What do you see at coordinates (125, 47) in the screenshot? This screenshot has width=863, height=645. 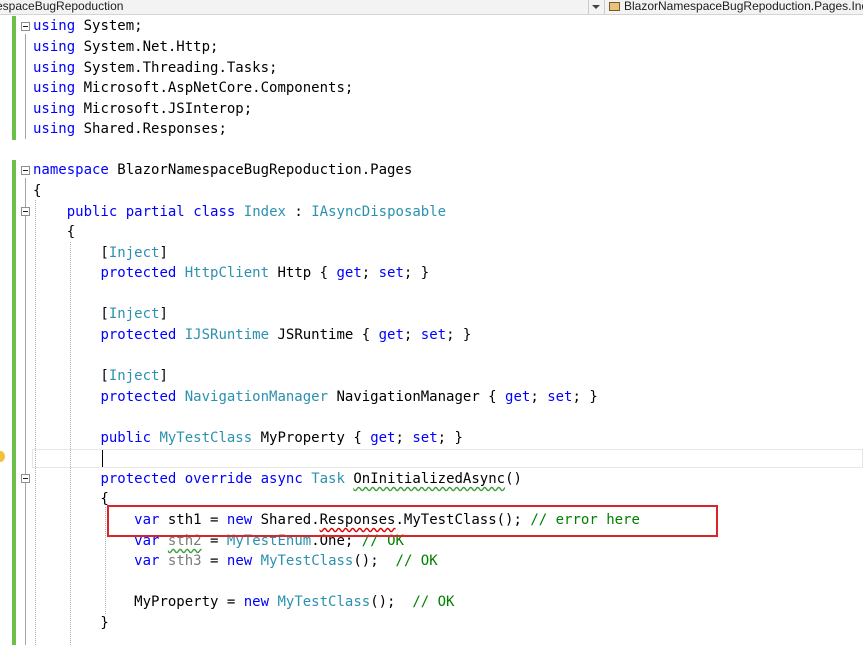 I see `code-line: using System.Net.Http;` at bounding box center [125, 47].